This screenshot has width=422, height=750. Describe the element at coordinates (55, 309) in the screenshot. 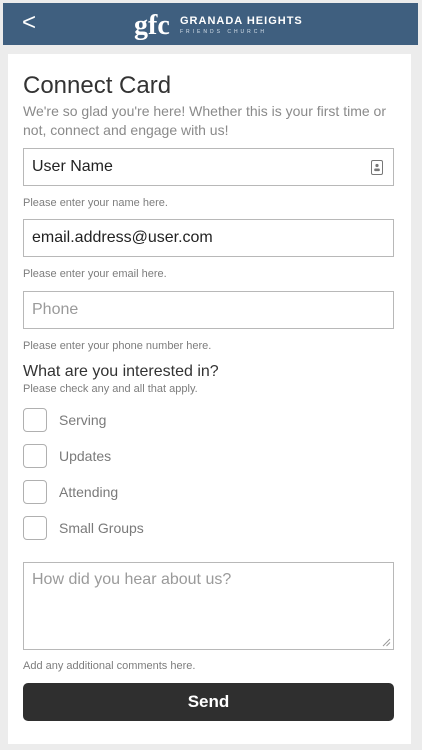

I see `phone-placeholder: Phone` at that location.